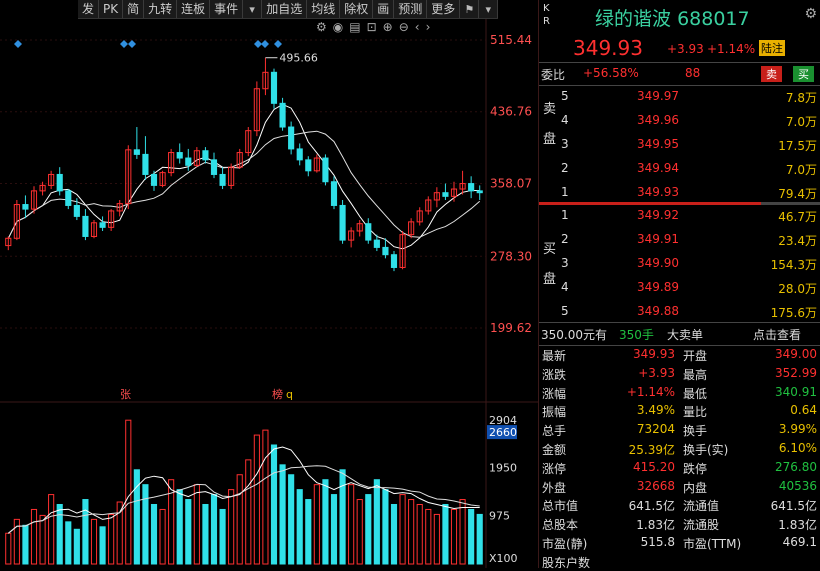 The height and width of the screenshot is (571, 820). I want to click on toolbar-item-forecast: 预测, so click(411, 9).